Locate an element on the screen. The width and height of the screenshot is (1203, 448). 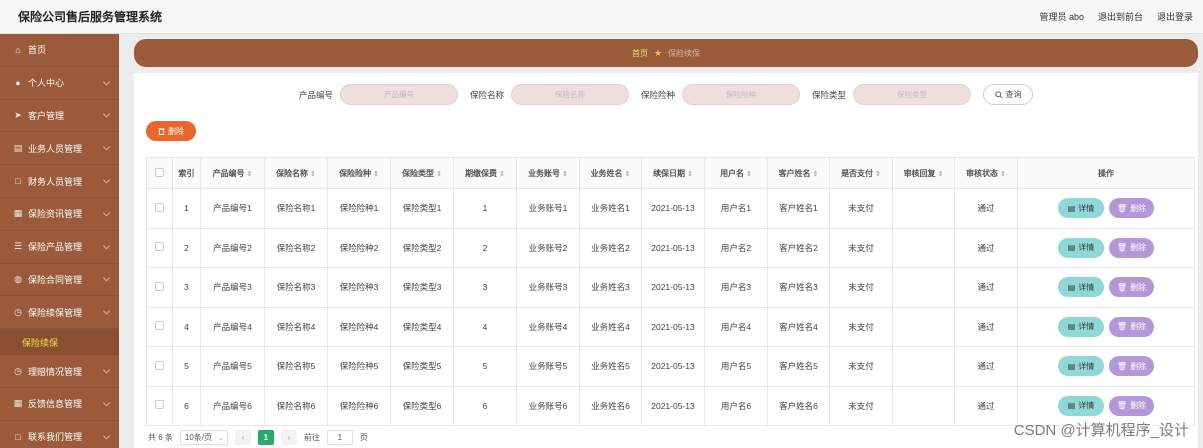
table-cell: 保险险种1 is located at coordinates (359, 208).